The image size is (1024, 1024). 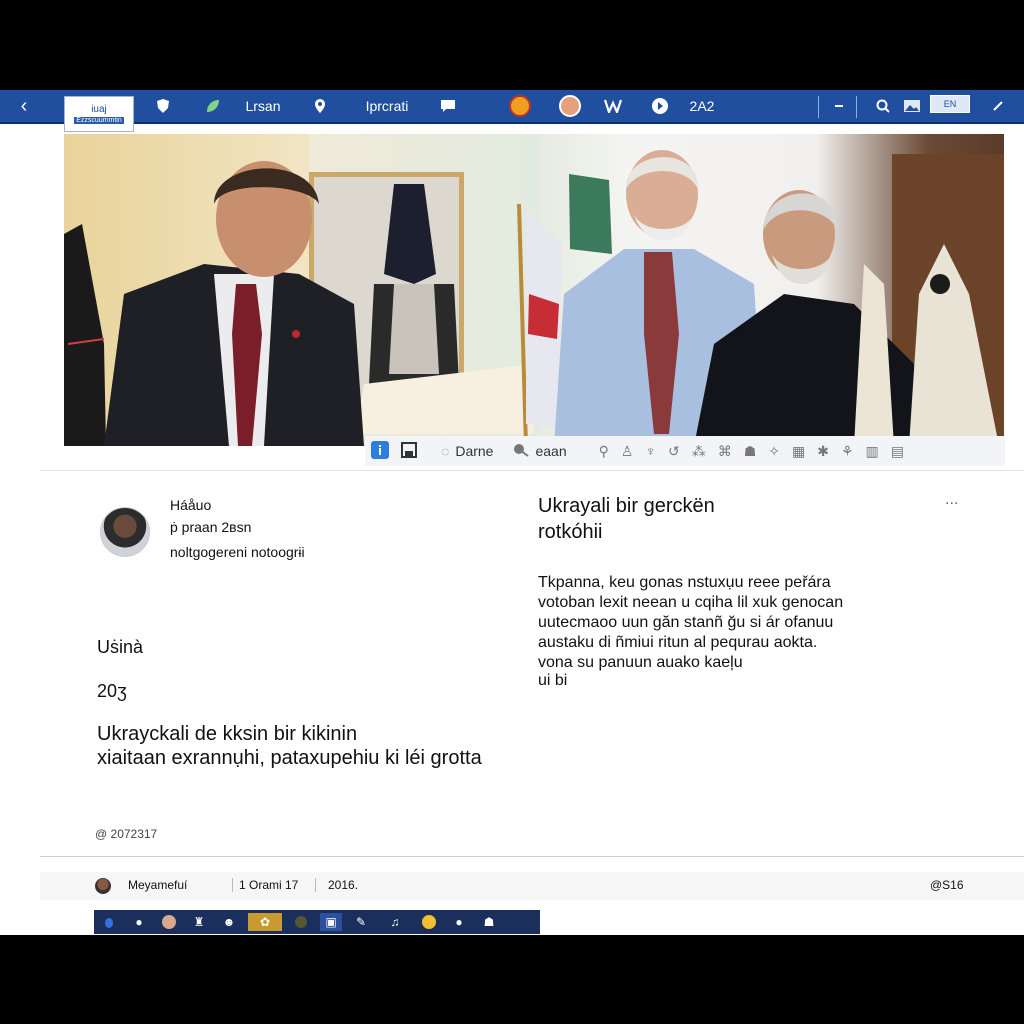 I want to click on refresh-icon: ↺, so click(x=674, y=451).